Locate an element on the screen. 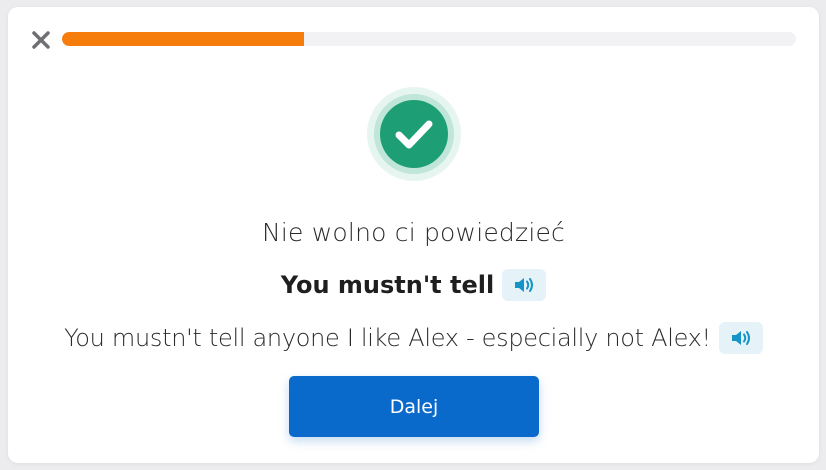 Image resolution: width=826 pixels, height=470 pixels. next-button: Dalej is located at coordinates (414, 406).